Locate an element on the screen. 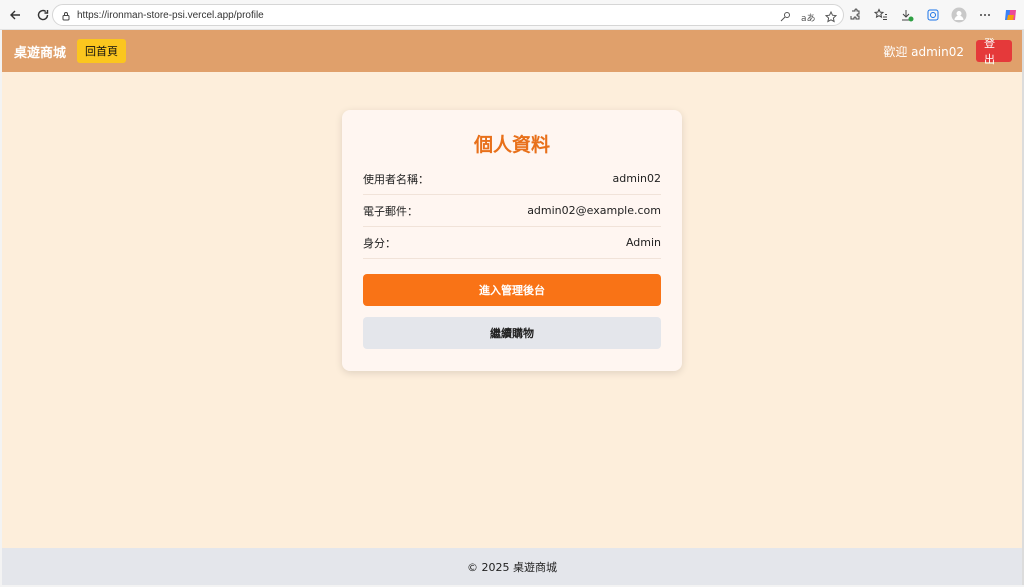 Image resolution: width=1024 pixels, height=587 pixels. welcome-text: 歡迎 admin02 is located at coordinates (923, 52).